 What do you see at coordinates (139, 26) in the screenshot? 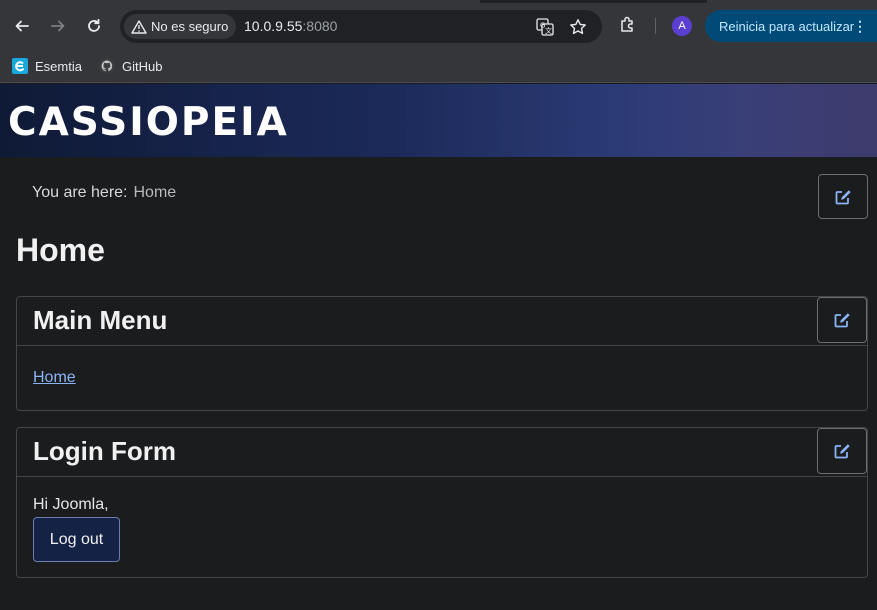
I see `warning-icon` at bounding box center [139, 26].